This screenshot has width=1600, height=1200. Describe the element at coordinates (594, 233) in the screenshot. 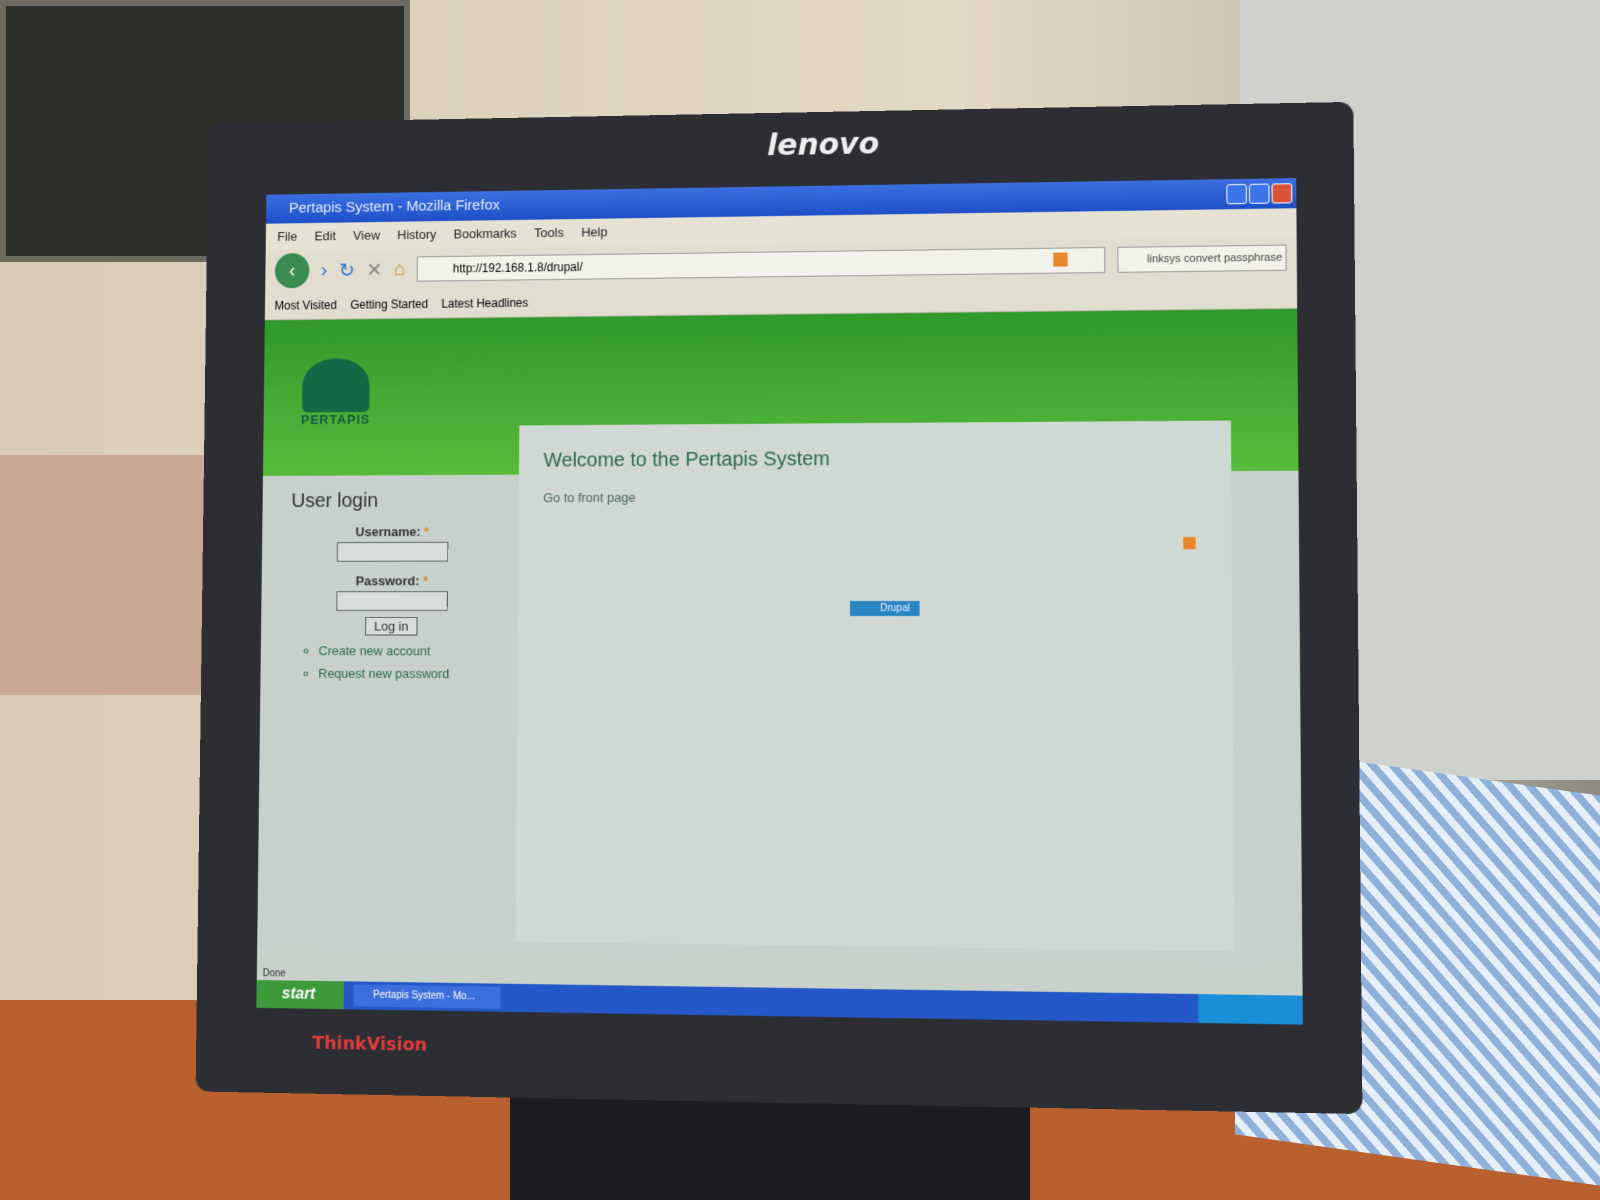

I see `menu-help: Help` at that location.